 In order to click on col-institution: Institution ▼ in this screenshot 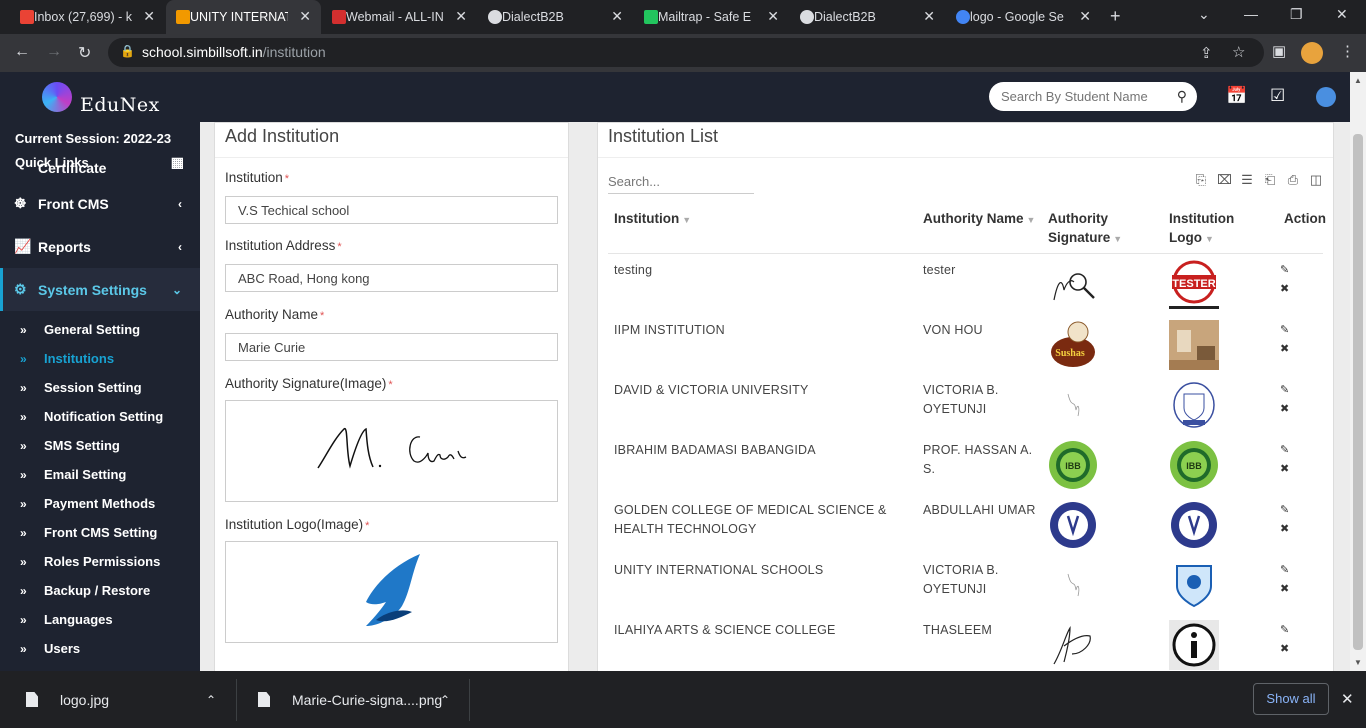, I will do `click(652, 219)`.